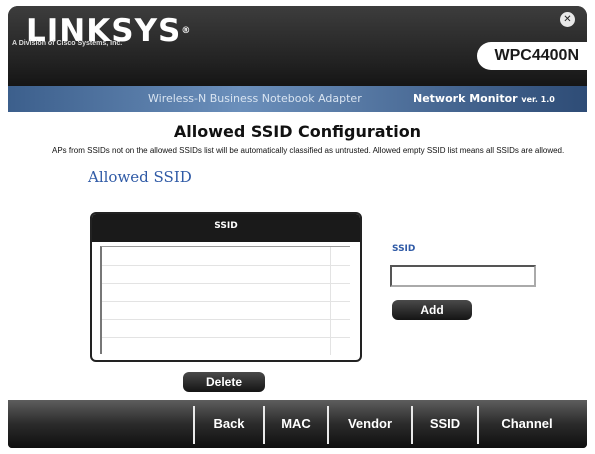 This screenshot has width=595, height=454. I want to click on product-name: Wireless-N Business Notebook Adapter, so click(255, 98).